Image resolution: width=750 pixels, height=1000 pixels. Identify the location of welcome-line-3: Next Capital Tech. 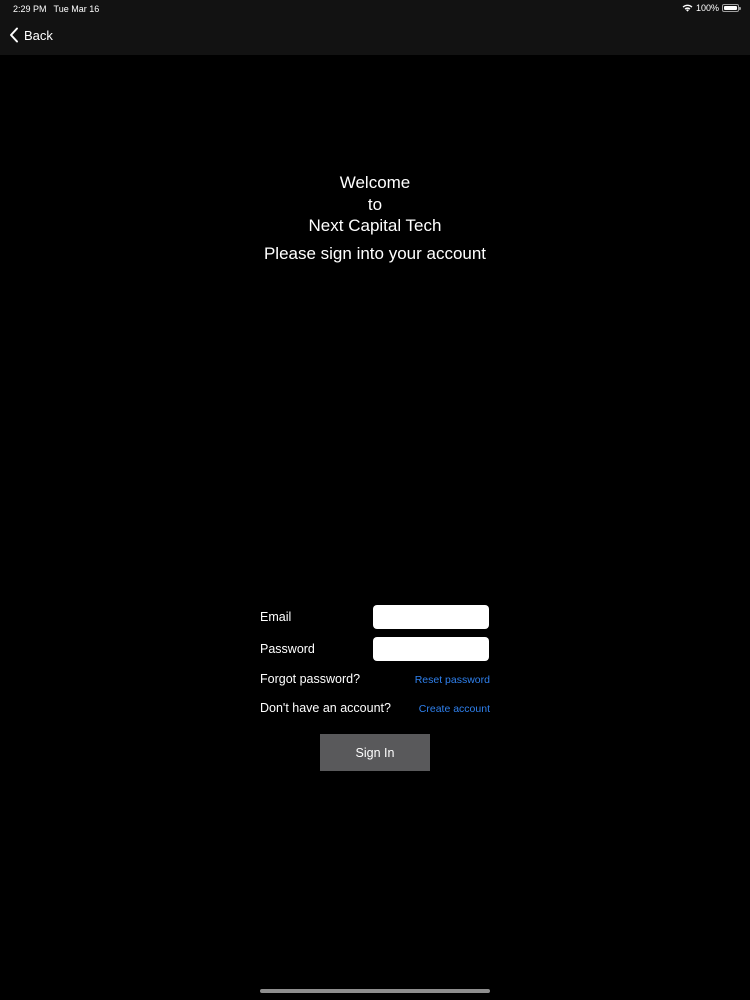
(375, 225).